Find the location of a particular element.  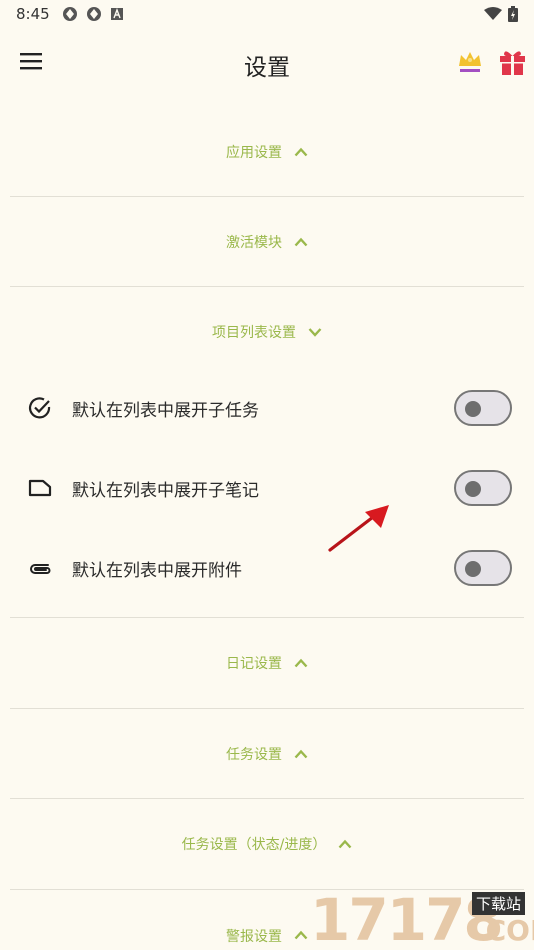

section-task-status-label: 任务设置（状态/进度） is located at coordinates (254, 845).